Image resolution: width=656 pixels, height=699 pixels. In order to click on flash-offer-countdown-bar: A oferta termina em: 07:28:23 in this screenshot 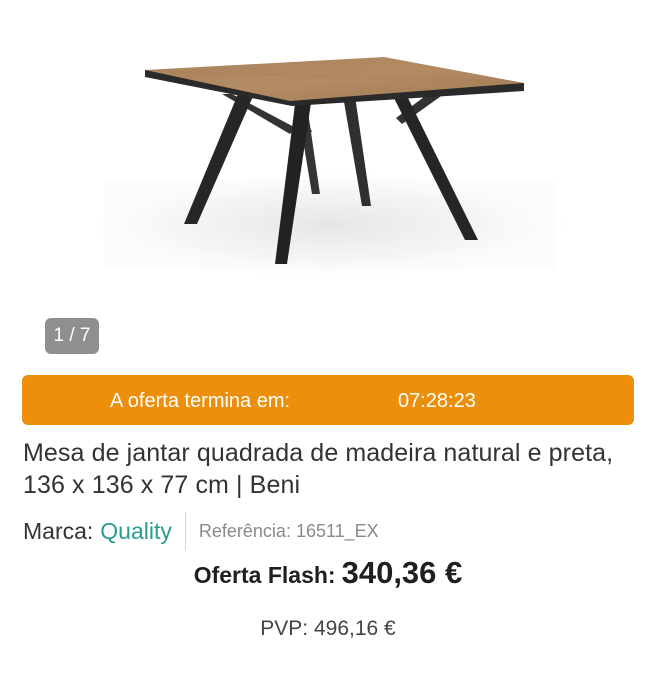, I will do `click(328, 400)`.